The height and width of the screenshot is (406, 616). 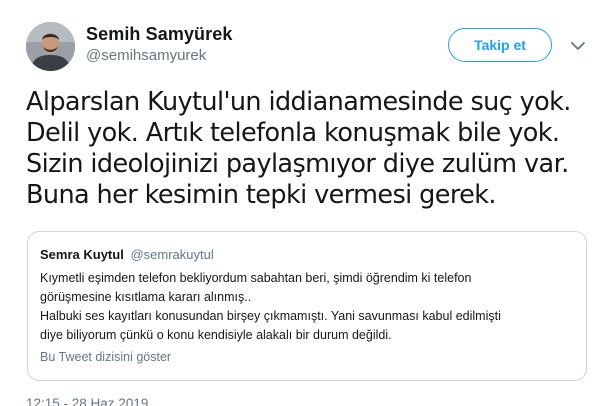 I want to click on quoted-author-handle: @semrakuytul, so click(x=172, y=254).